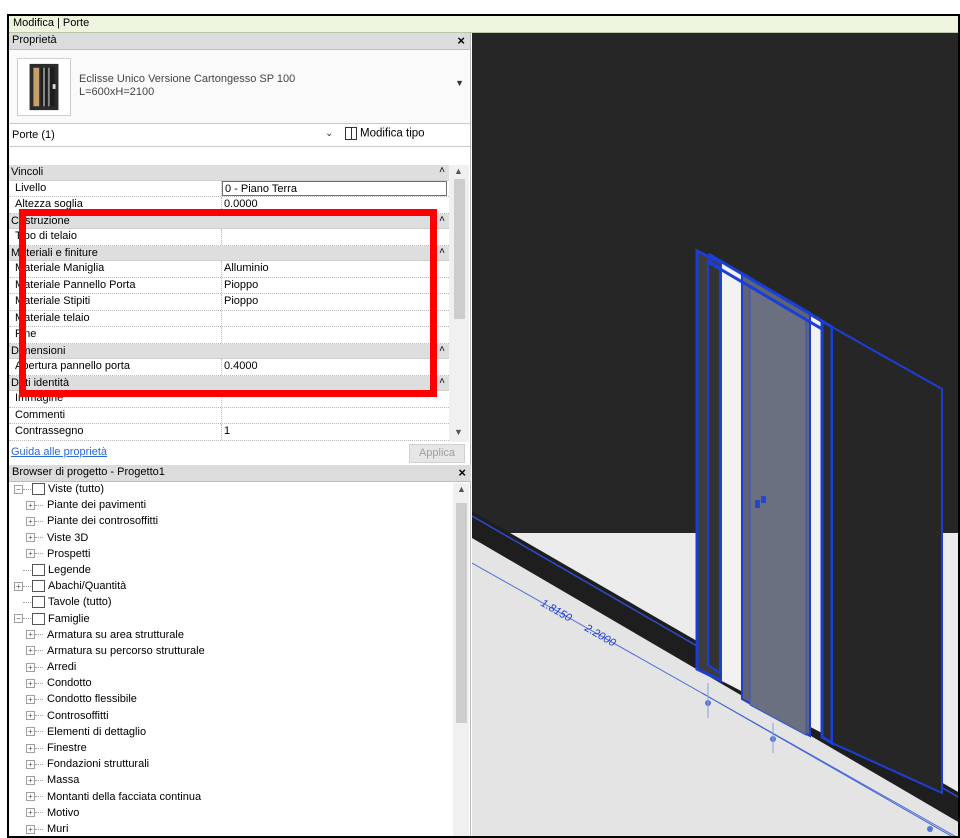  Describe the element at coordinates (334, 188) in the screenshot. I see `property-value: 0 - Piano Terra` at that location.